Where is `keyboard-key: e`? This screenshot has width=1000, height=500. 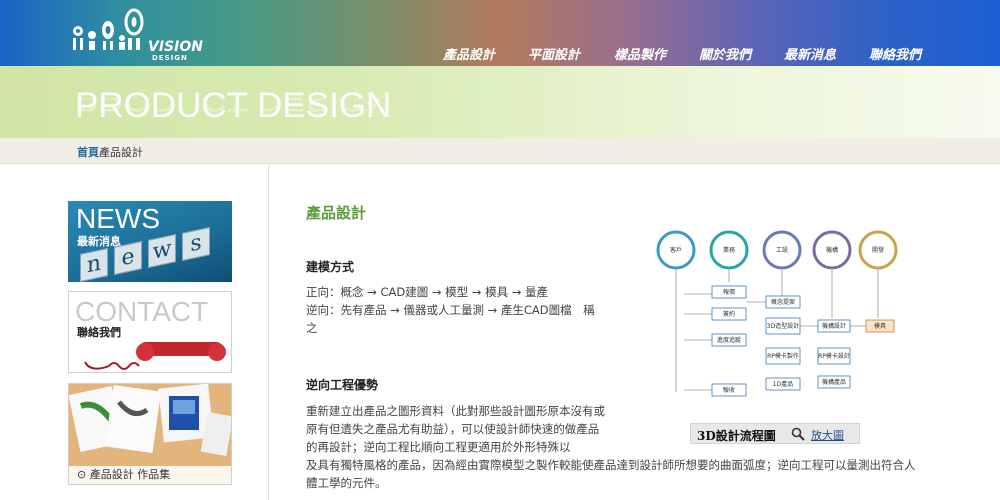
keyboard-key: e is located at coordinates (128, 258).